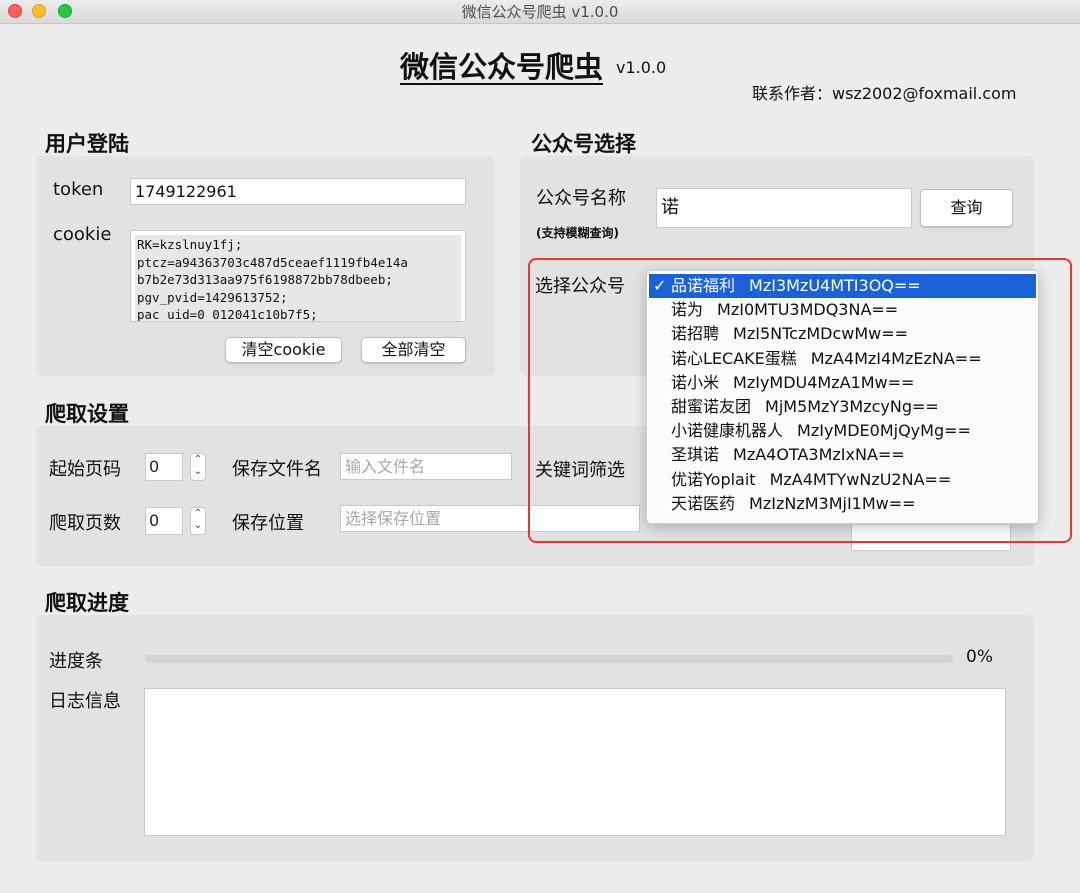 This screenshot has height=893, width=1080. Describe the element at coordinates (784, 208) in the screenshot. I see `account-name-input: 诺` at that location.